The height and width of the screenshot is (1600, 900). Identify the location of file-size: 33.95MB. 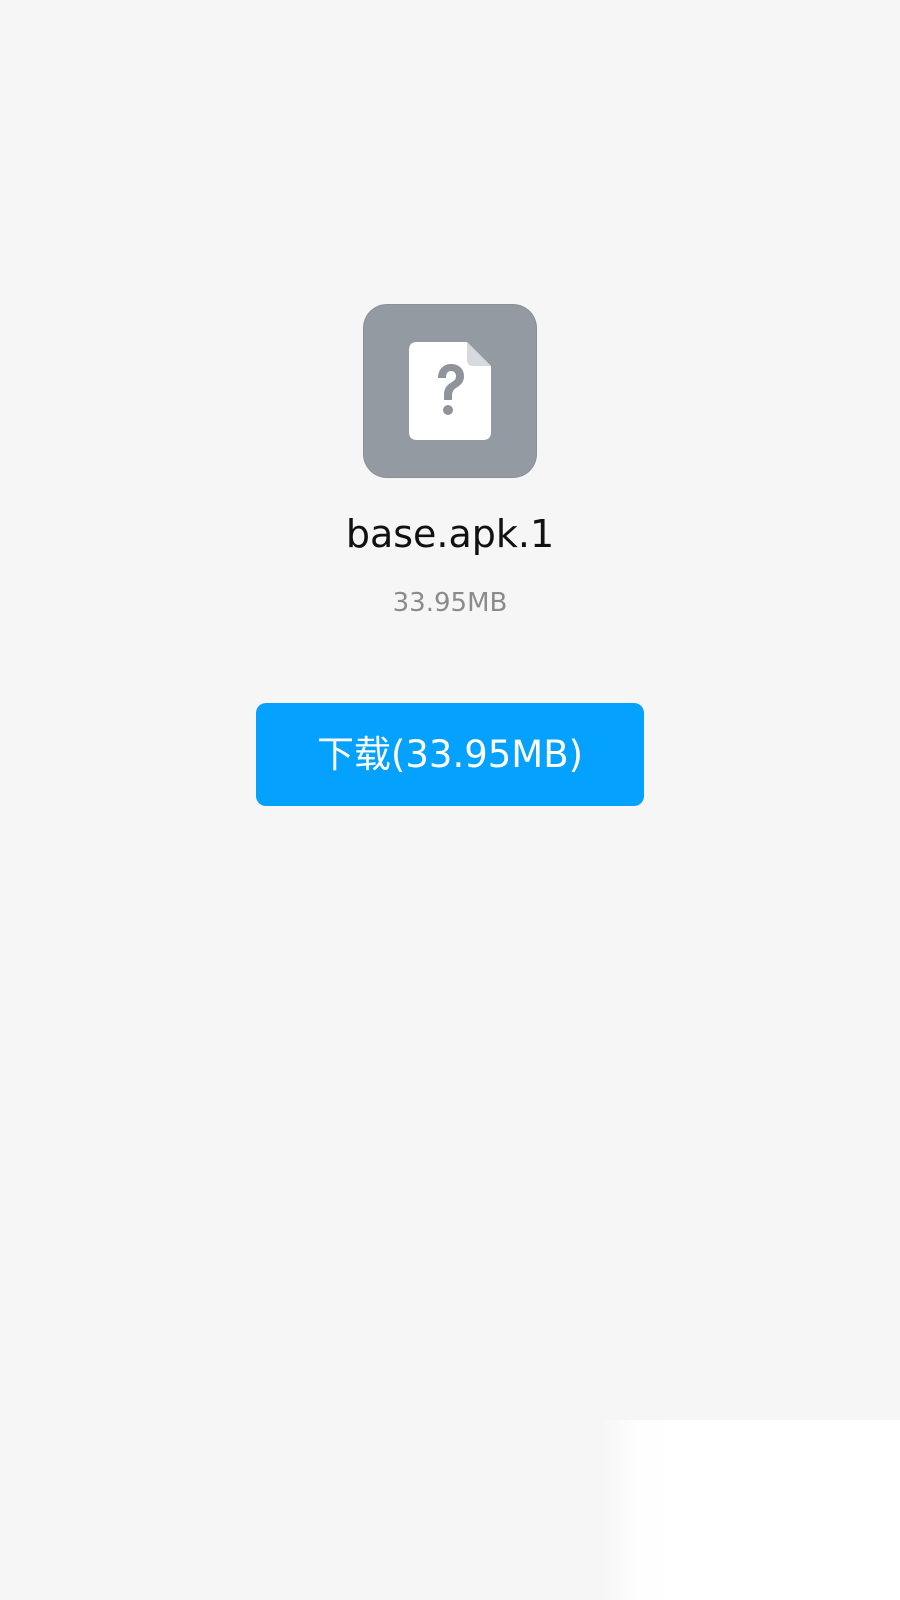
(450, 603).